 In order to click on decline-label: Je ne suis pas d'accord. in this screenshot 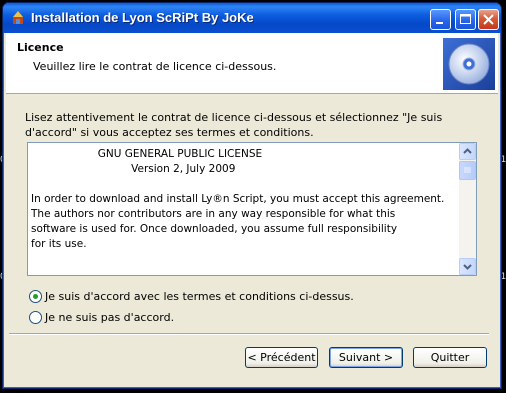, I will do `click(109, 317)`.